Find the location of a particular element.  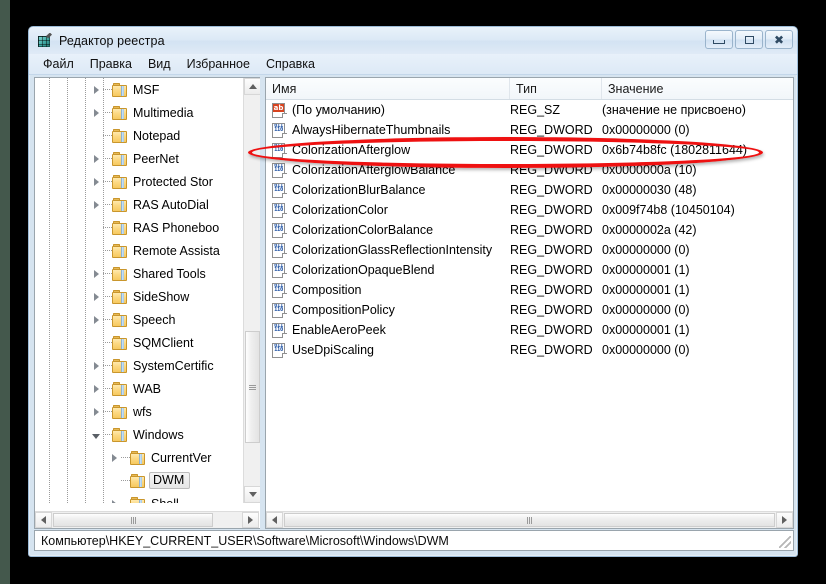

value-name-cell: 011 110 ColorizationColor is located at coordinates (388, 210).